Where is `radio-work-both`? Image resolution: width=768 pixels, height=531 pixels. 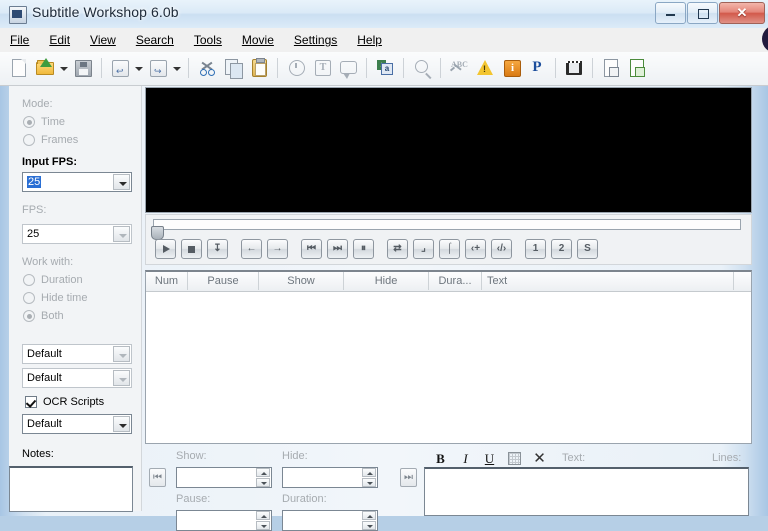
radio-work-both is located at coordinates (29, 316).